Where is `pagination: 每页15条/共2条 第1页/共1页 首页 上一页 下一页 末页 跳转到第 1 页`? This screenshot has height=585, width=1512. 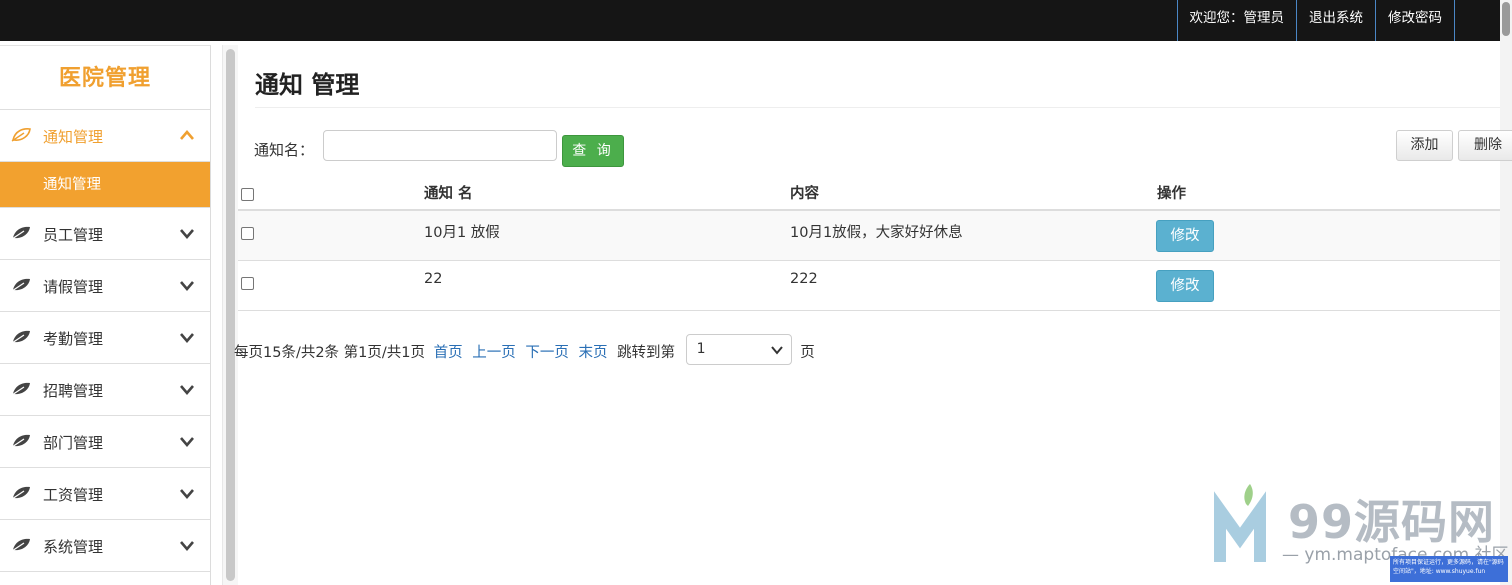
pagination: 每页15条/共2条 第1页/共1页 首页 上一页 下一页 末页 跳转到第 1 页 is located at coordinates (526, 349).